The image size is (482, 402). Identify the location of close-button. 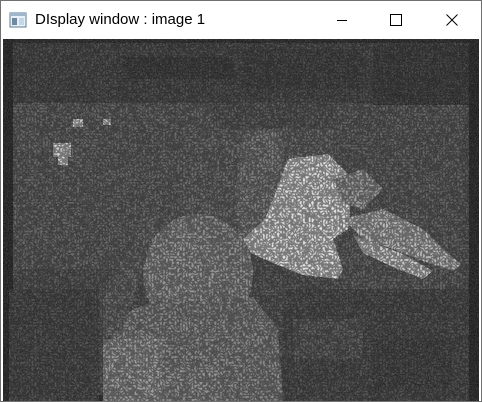
(452, 20).